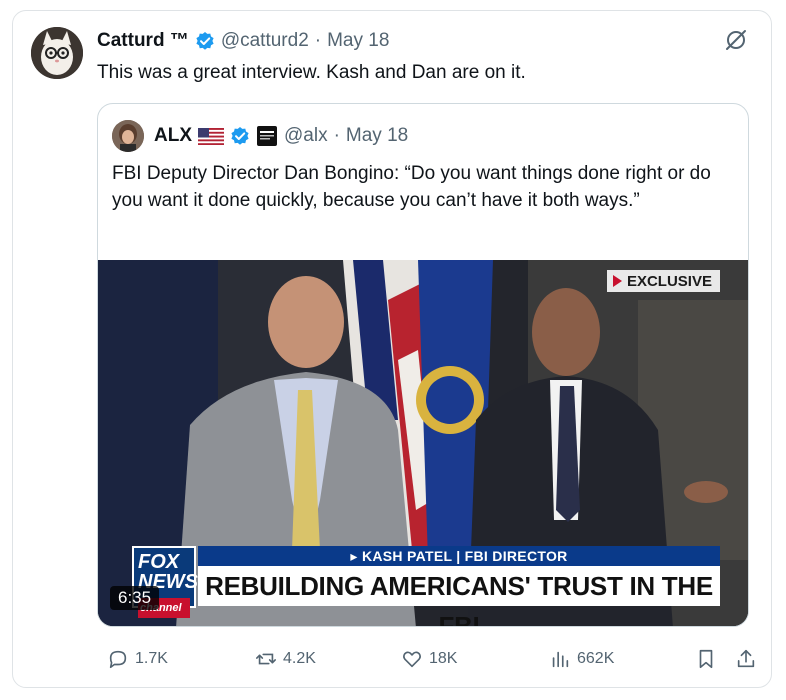 The image size is (786, 700). I want to click on quoted-author-handle: @alx, so click(306, 136).